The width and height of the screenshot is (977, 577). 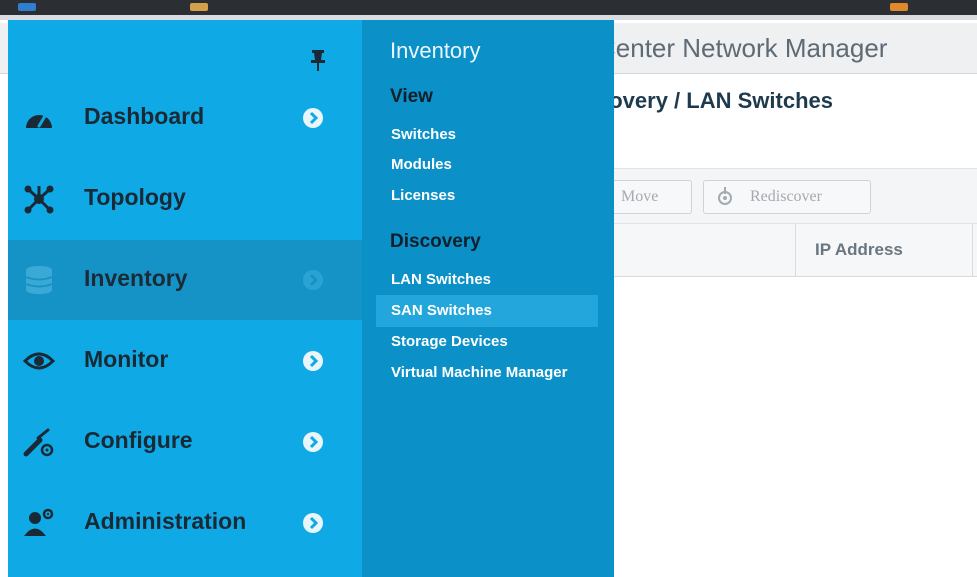 I want to click on menu-item-switches: Switches, so click(x=423, y=134).